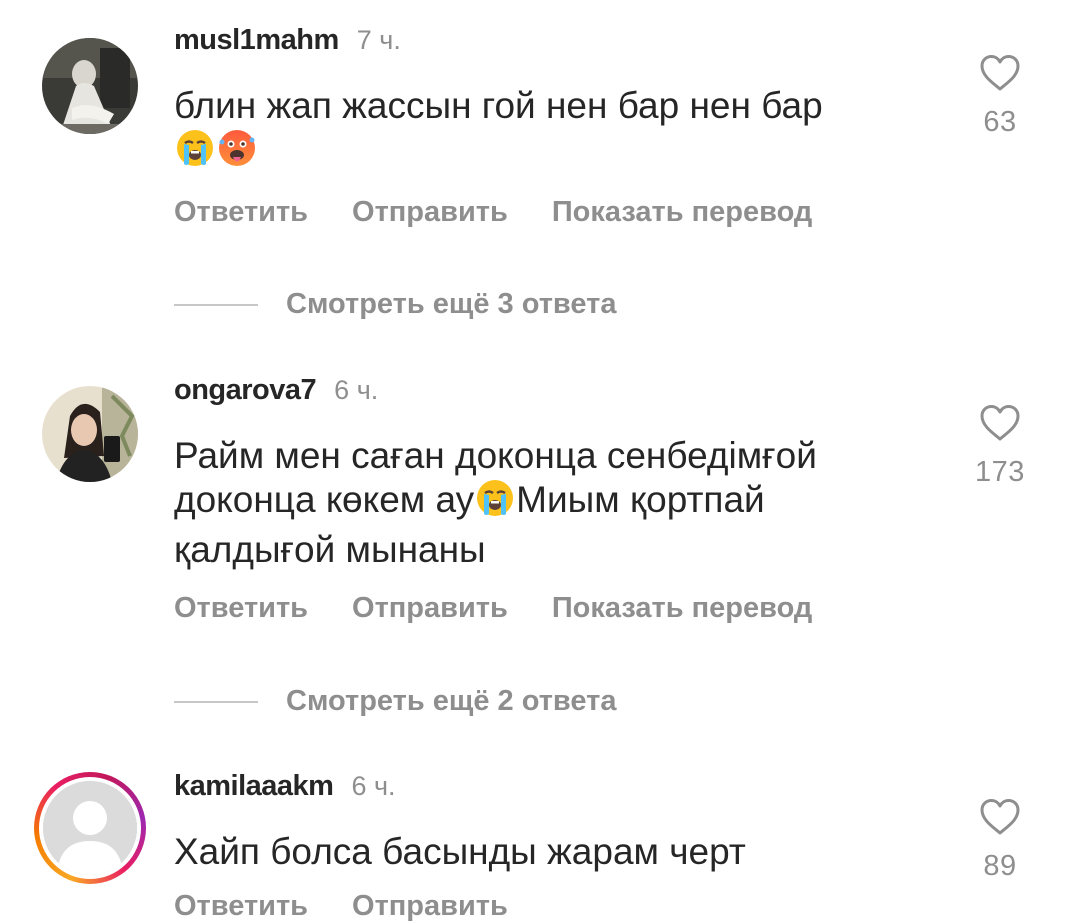  I want to click on like-control: 63, so click(1000, 96).